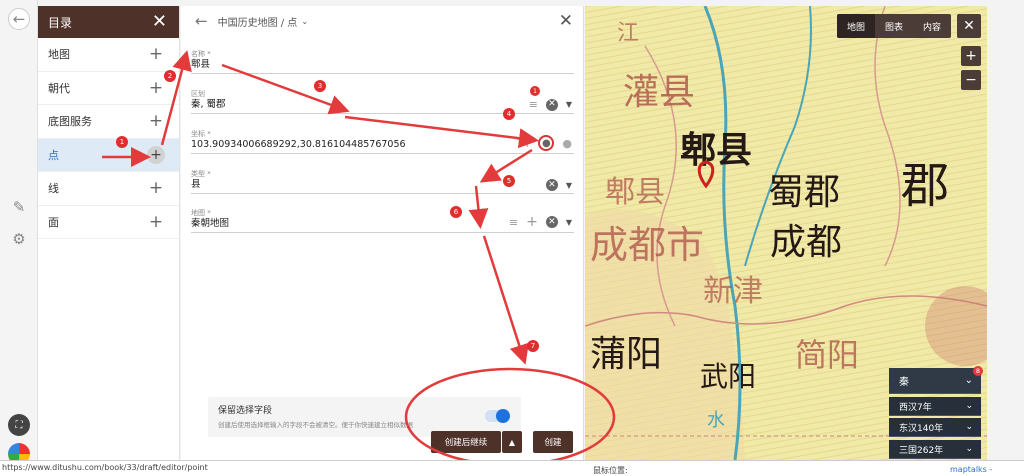 The height and width of the screenshot is (476, 1024). What do you see at coordinates (935, 381) in the screenshot?
I see `era-item-qin: 秦 ⌄` at bounding box center [935, 381].